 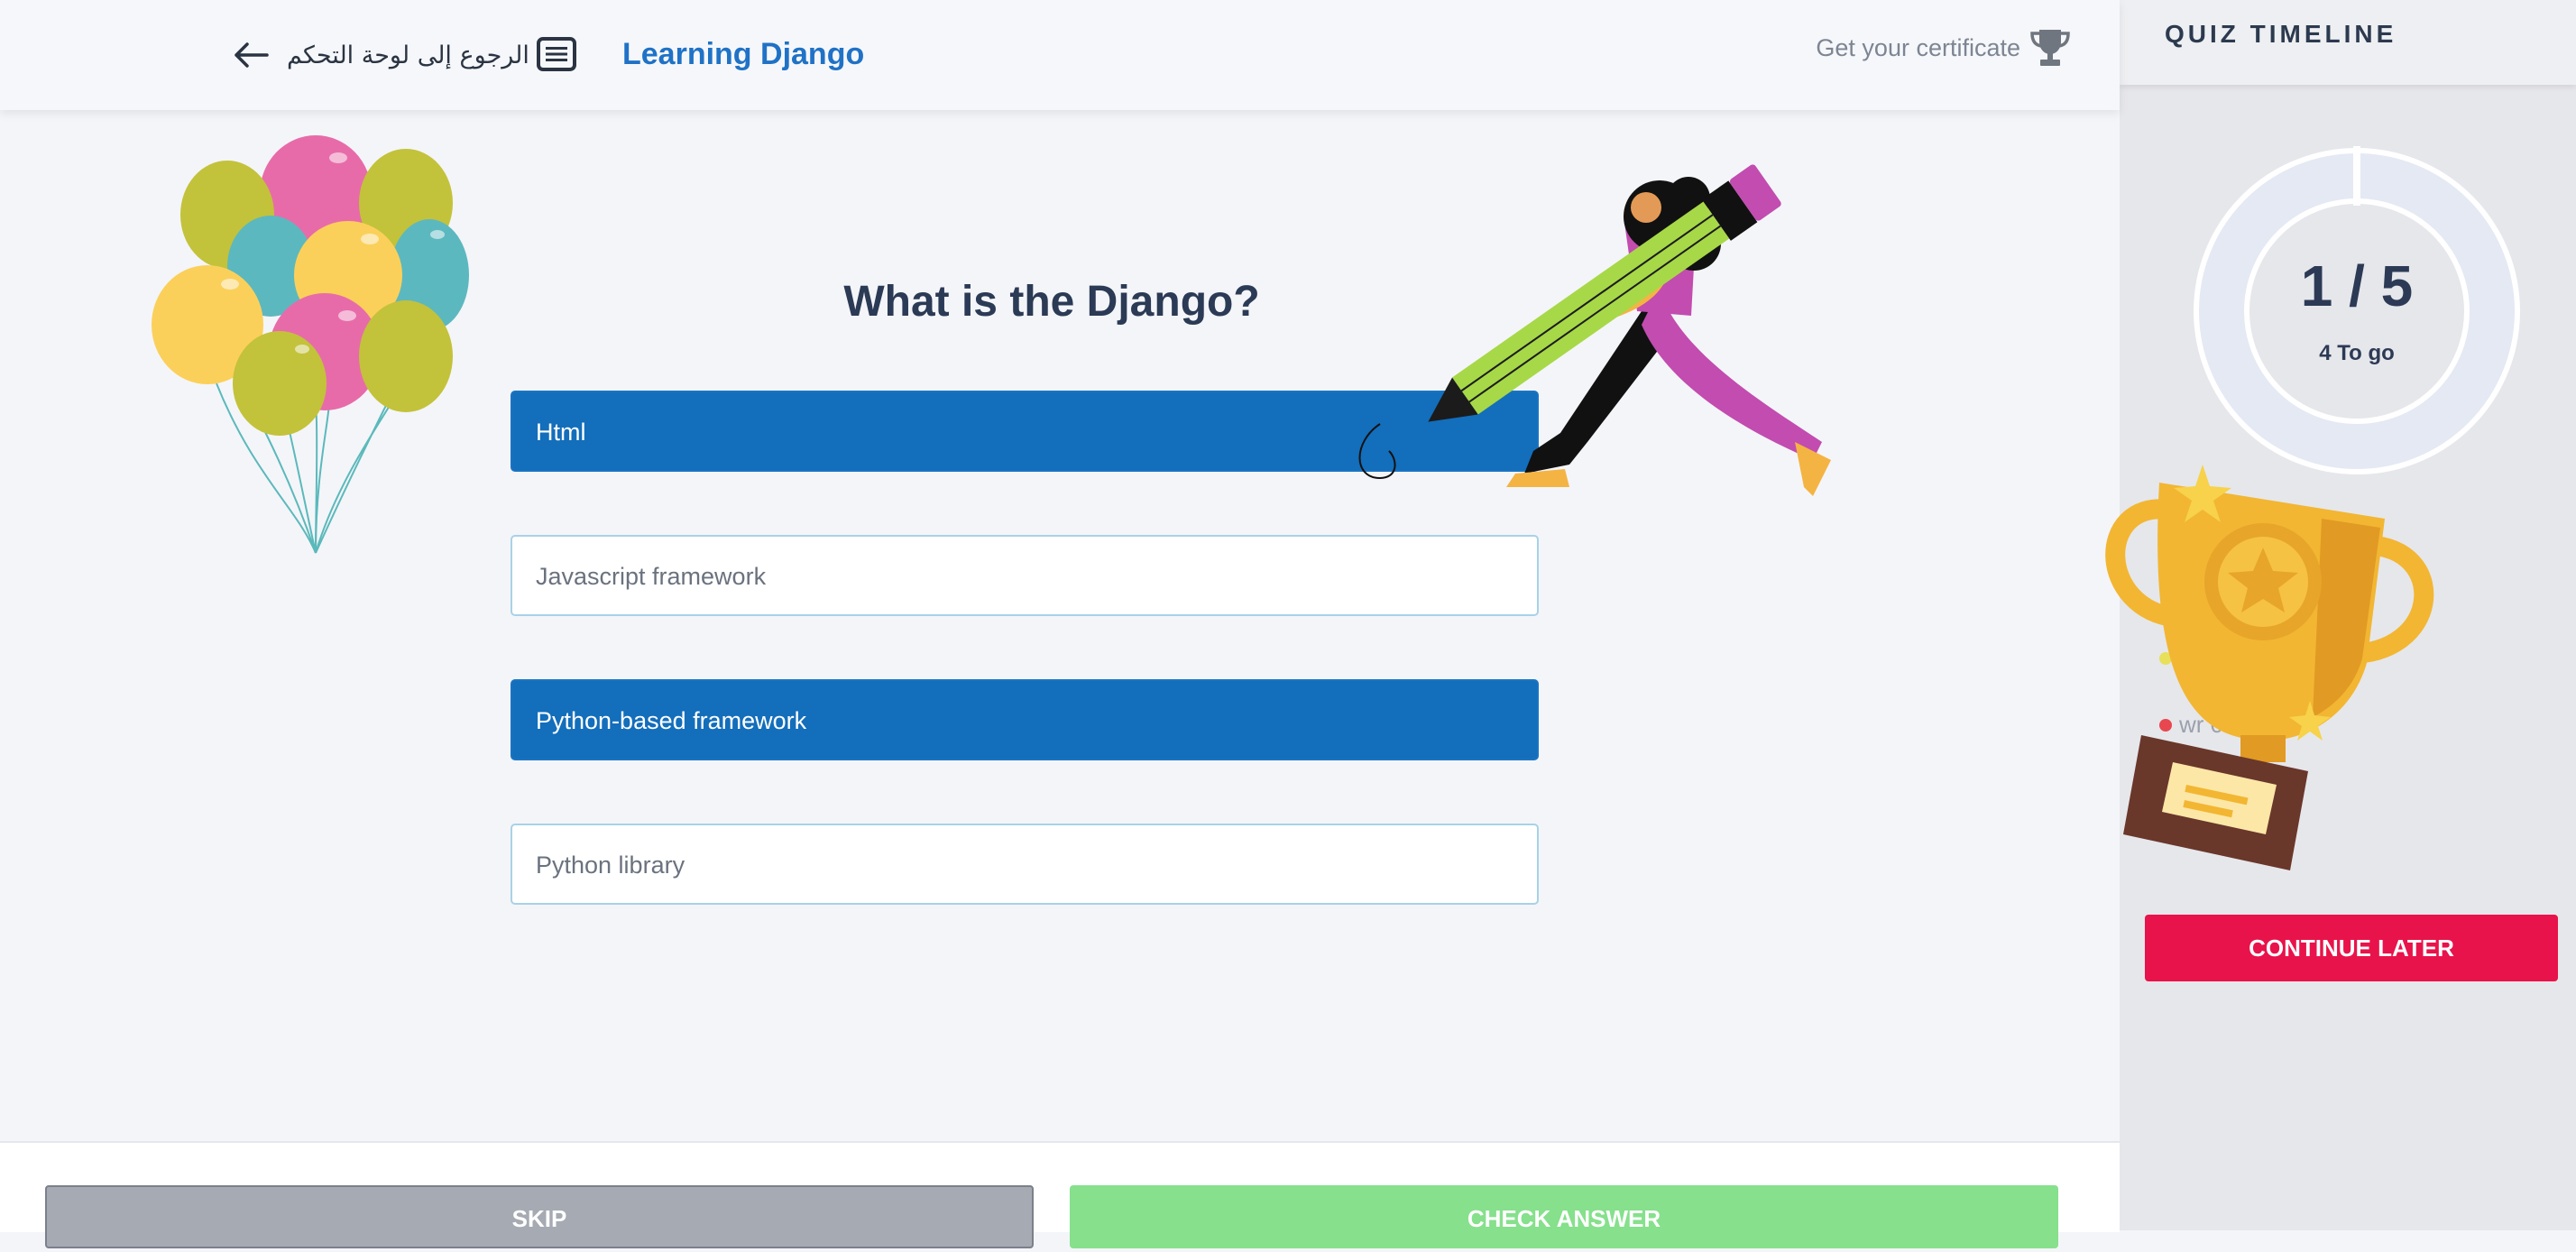 I want to click on certificate-label: Get your certificate, so click(x=1918, y=47).